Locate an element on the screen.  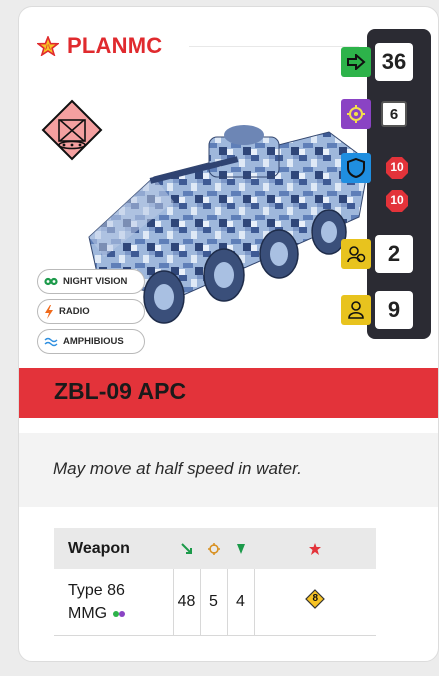
weapon-row: Type 86 MMG 48 5 4 8 is located at coordinates (215, 602).